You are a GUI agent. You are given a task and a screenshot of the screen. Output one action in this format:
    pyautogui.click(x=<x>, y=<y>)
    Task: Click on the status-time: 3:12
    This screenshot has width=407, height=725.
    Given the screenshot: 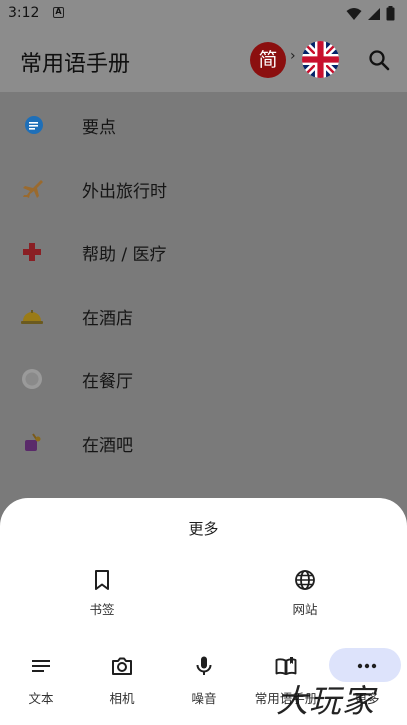 What is the action you would take?
    pyautogui.click(x=24, y=13)
    